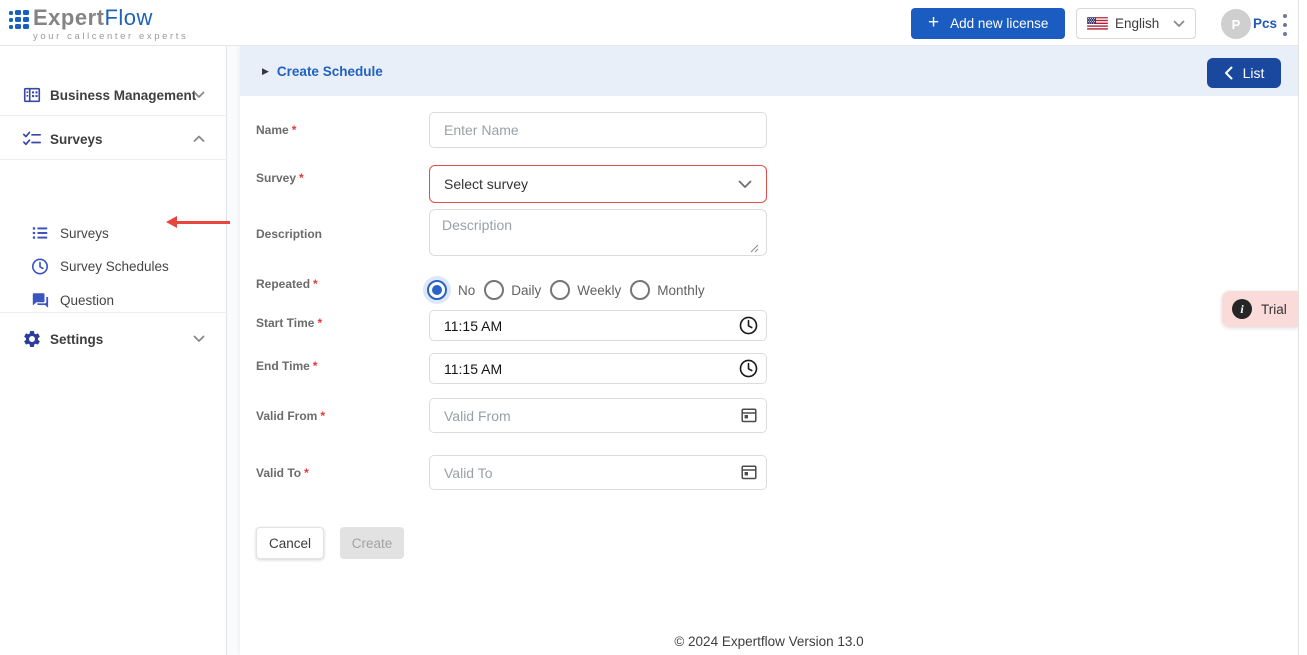 The image size is (1307, 655). I want to click on cancel-button: Cancel, so click(290, 543).